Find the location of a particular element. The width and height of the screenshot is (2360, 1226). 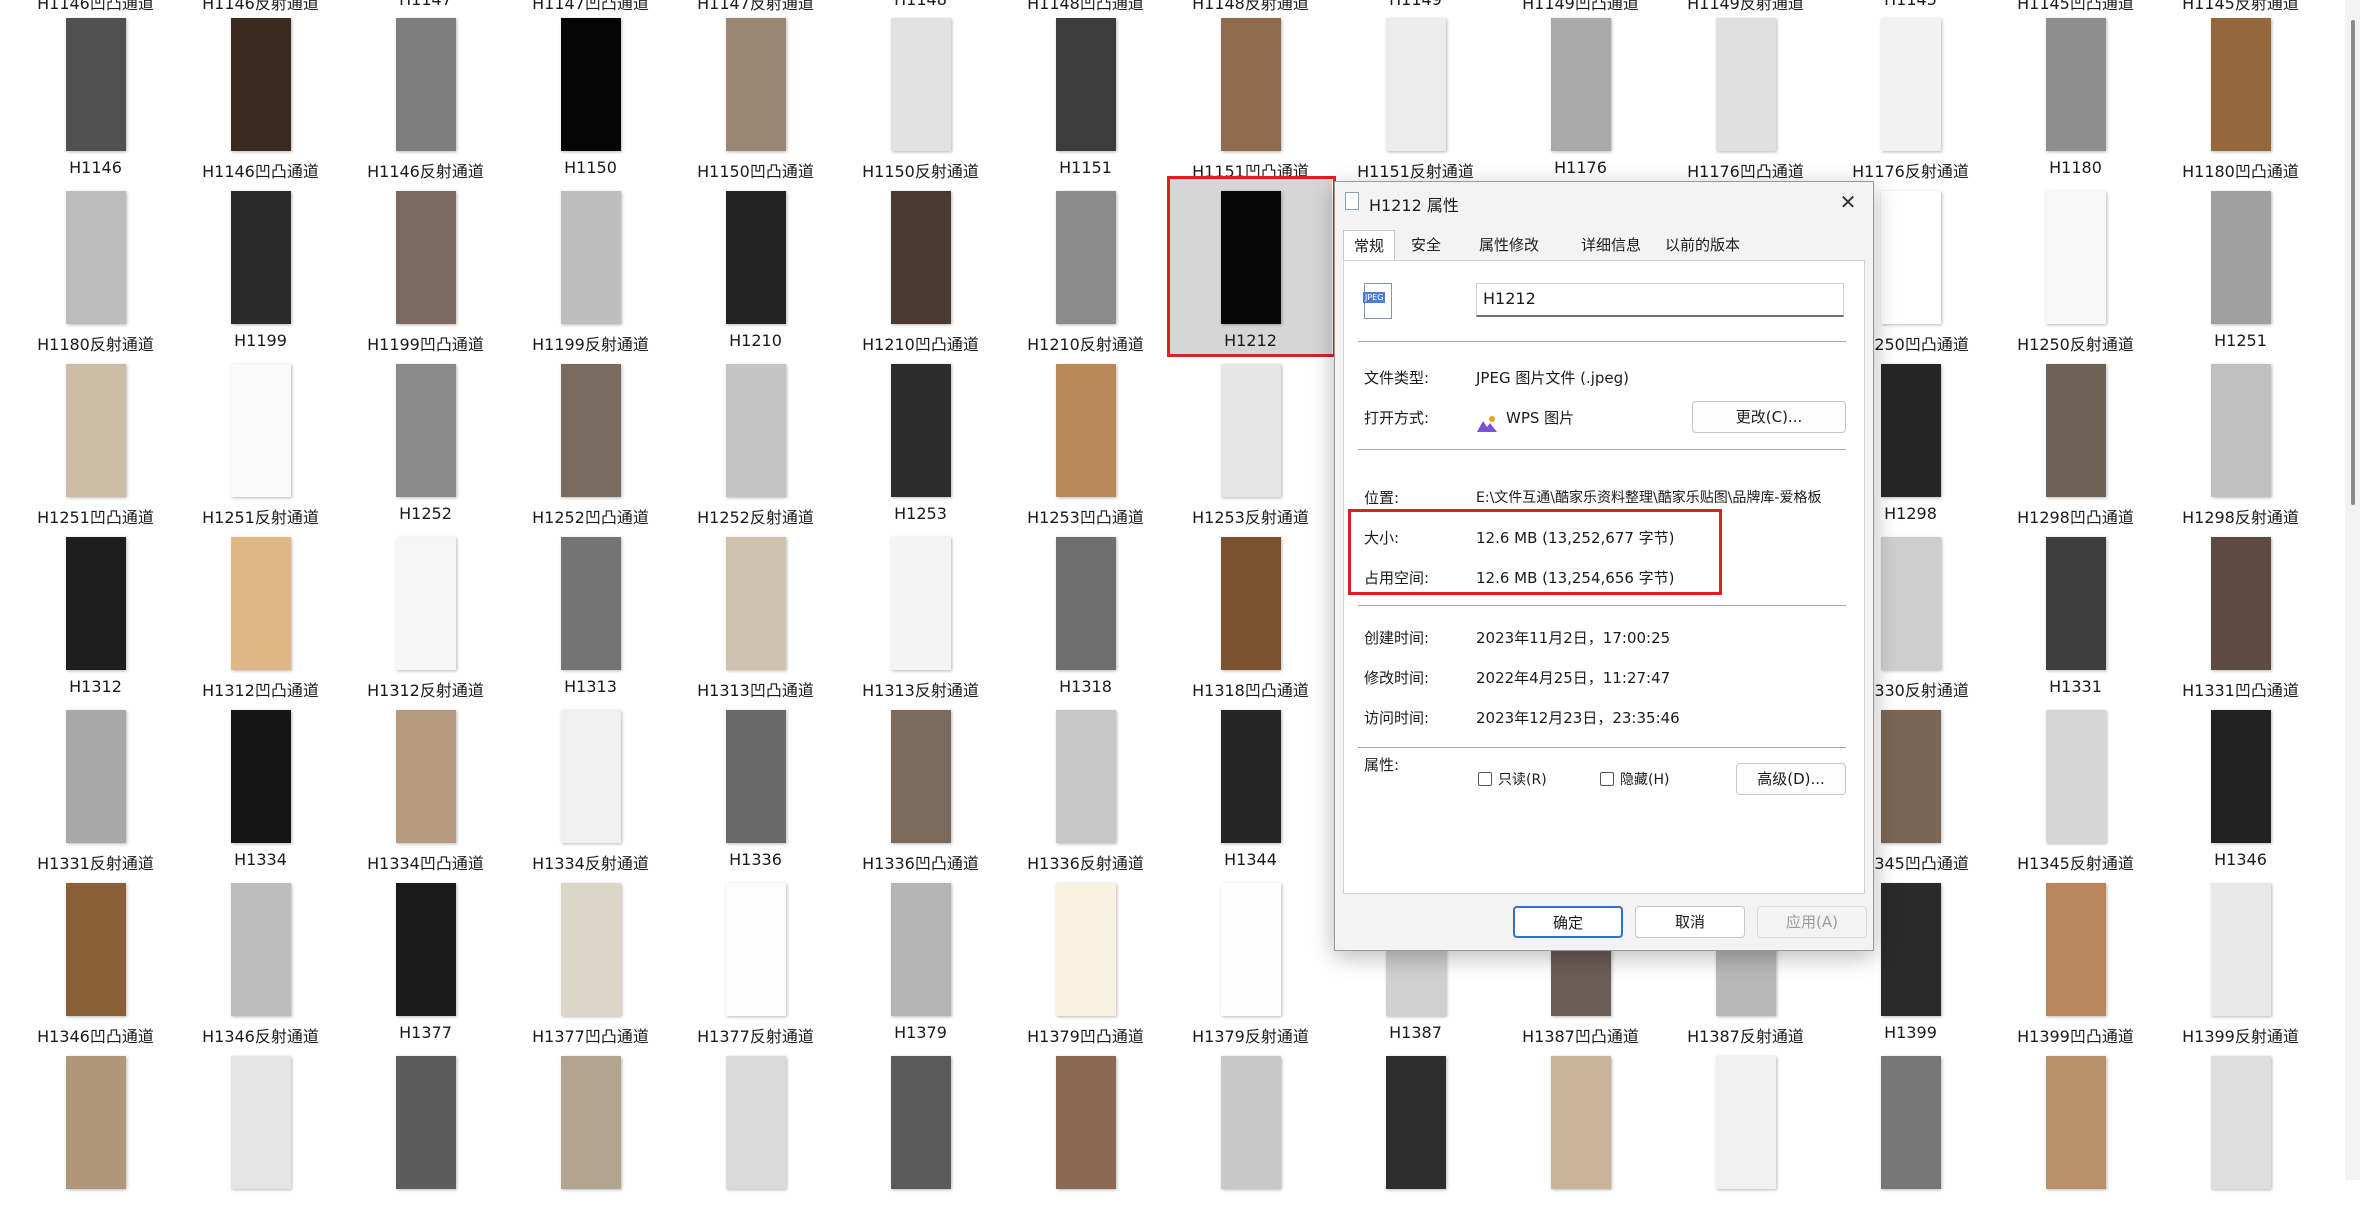

file-item: H1145 is located at coordinates (1910, 10).